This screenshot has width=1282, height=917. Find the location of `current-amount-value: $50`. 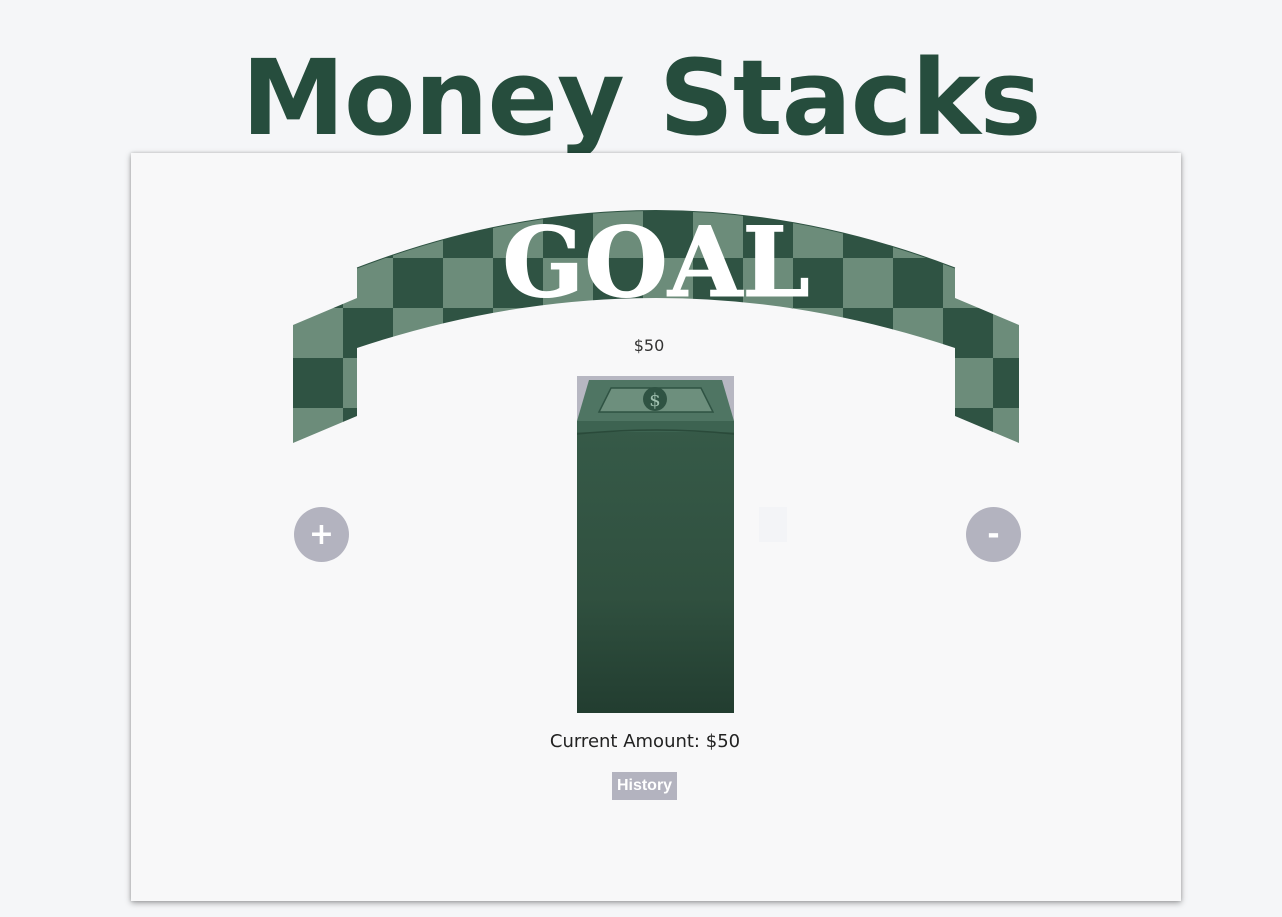

current-amount-value: $50 is located at coordinates (723, 741).